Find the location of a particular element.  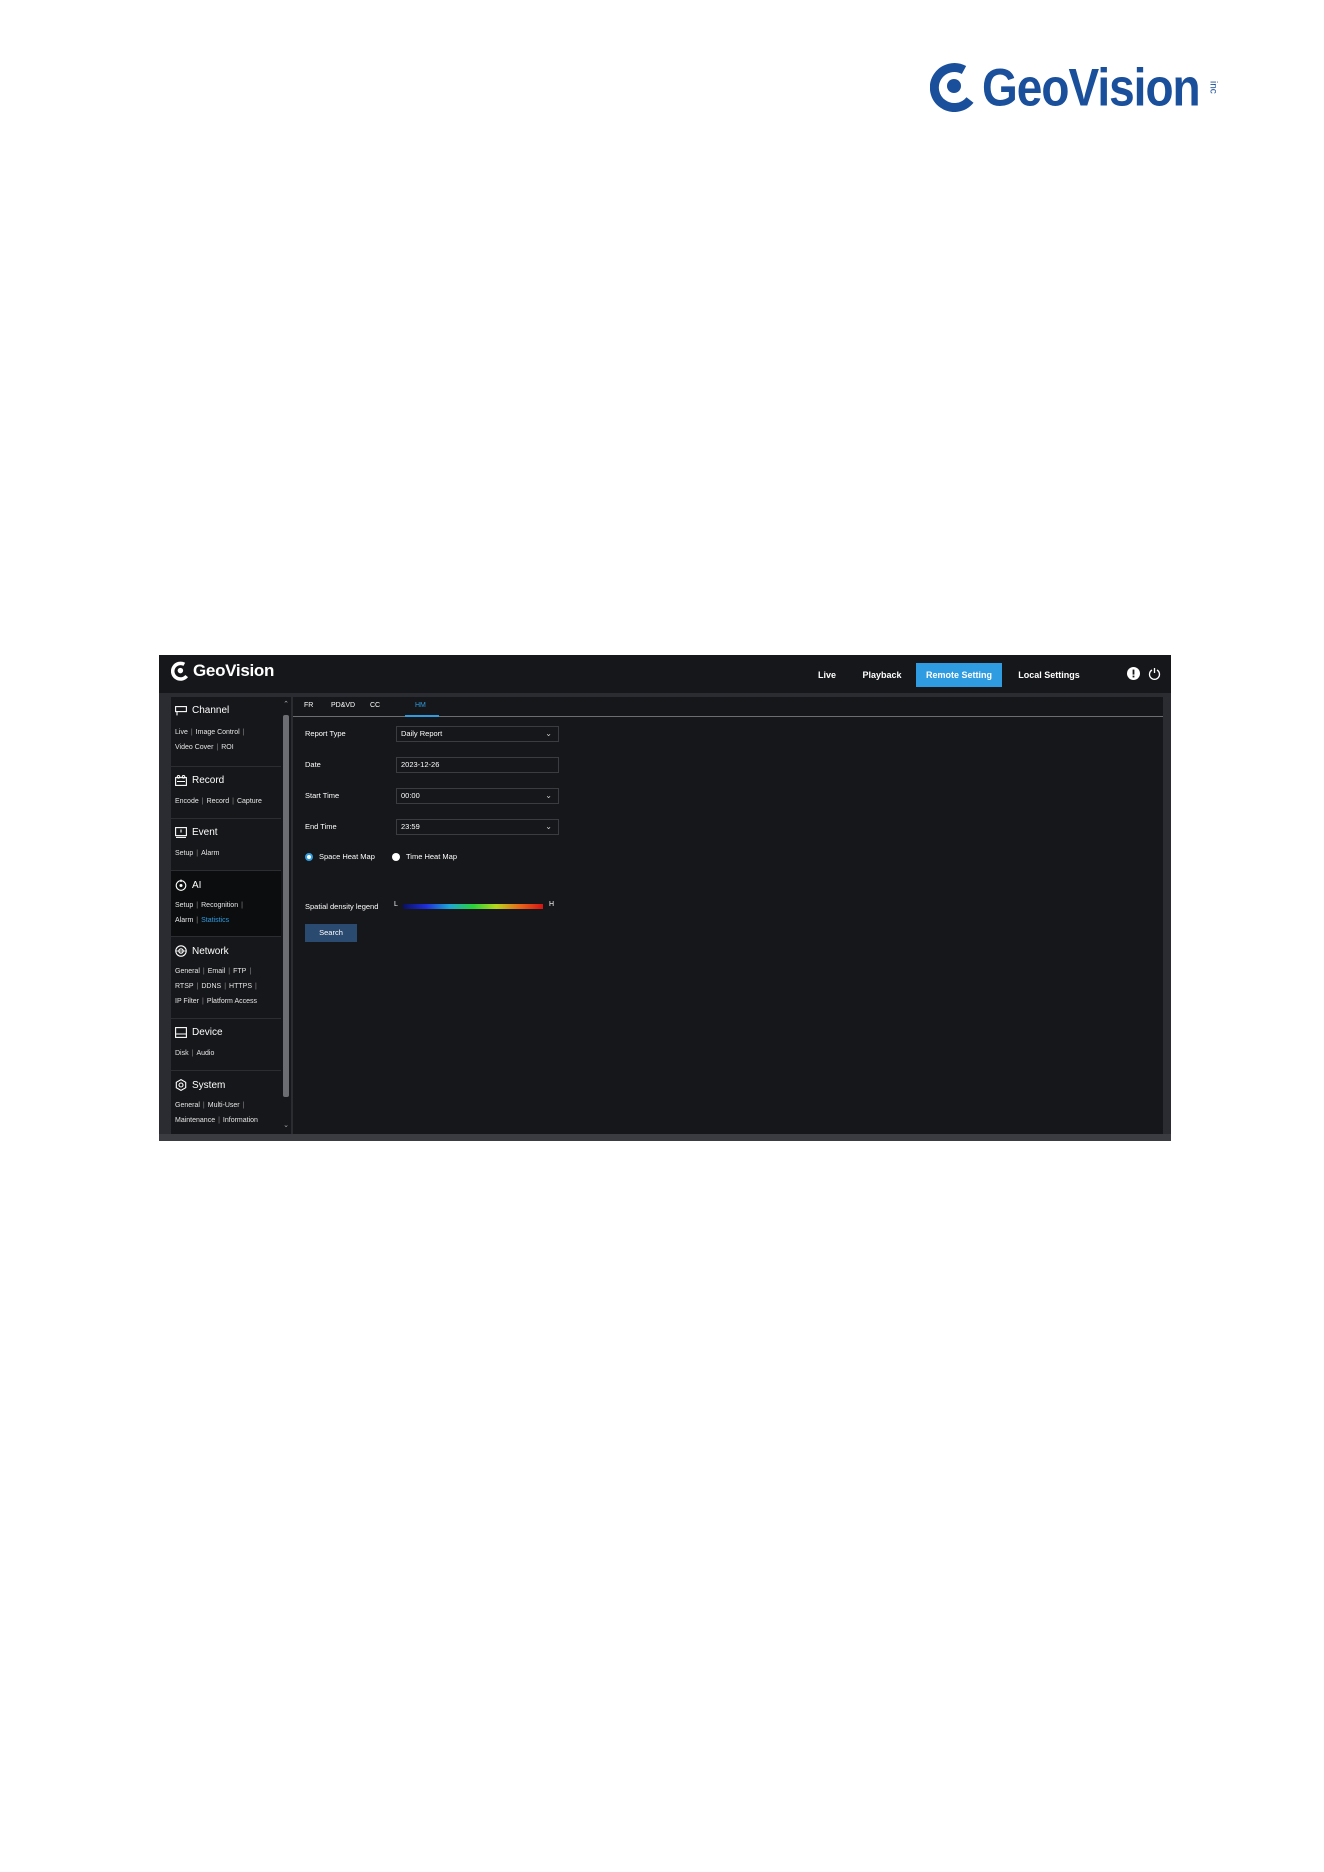

start-time-select: 00:00 ⌄ is located at coordinates (477, 796).